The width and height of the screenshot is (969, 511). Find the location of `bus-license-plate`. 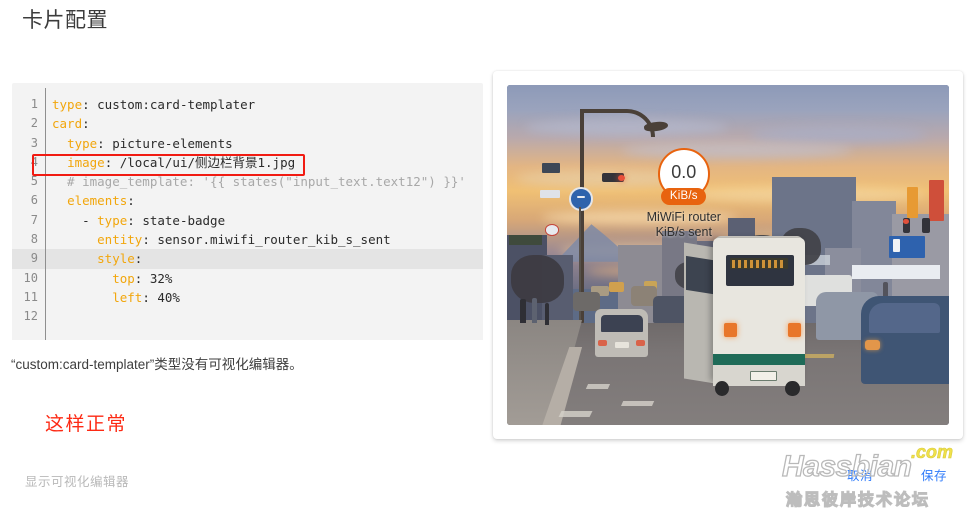

bus-license-plate is located at coordinates (763, 376).